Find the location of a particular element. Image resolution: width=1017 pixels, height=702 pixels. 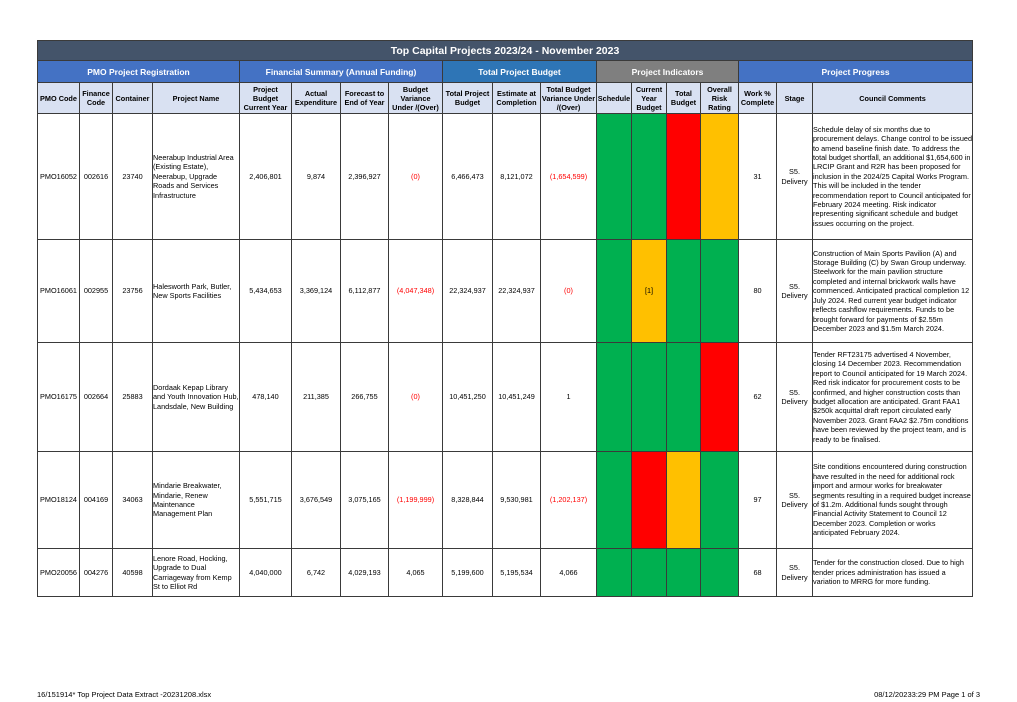

actual-expenditure-cell: 9,874 is located at coordinates (316, 176).